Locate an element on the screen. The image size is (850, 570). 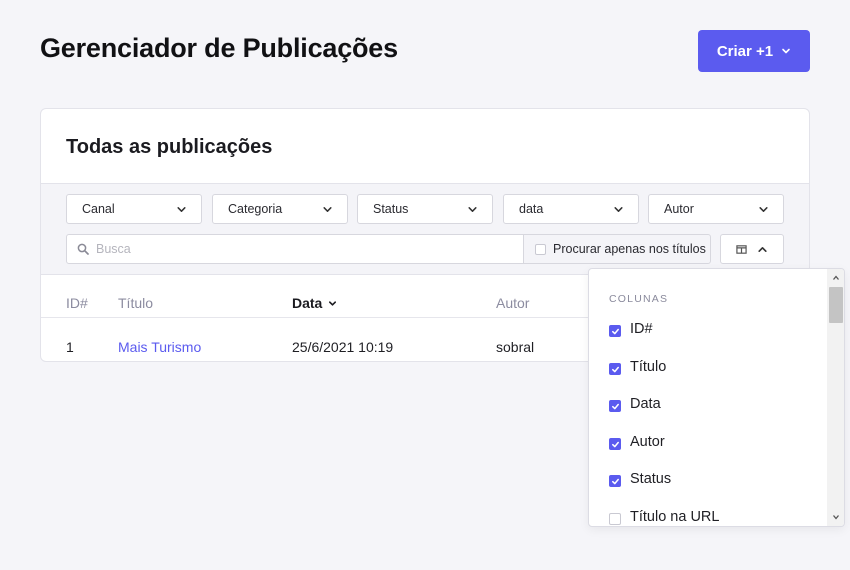
create-button: Criar +1 is located at coordinates (754, 51).